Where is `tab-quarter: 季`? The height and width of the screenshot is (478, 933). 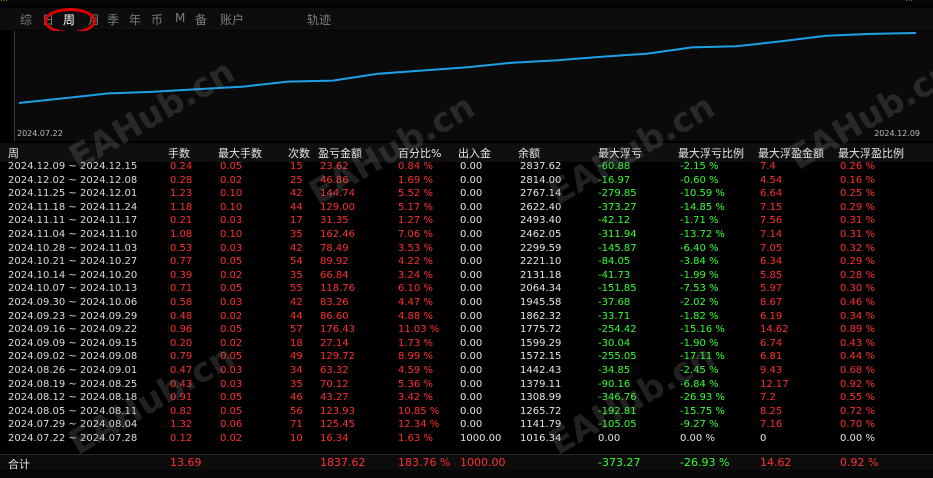 tab-quarter: 季 is located at coordinates (113, 19).